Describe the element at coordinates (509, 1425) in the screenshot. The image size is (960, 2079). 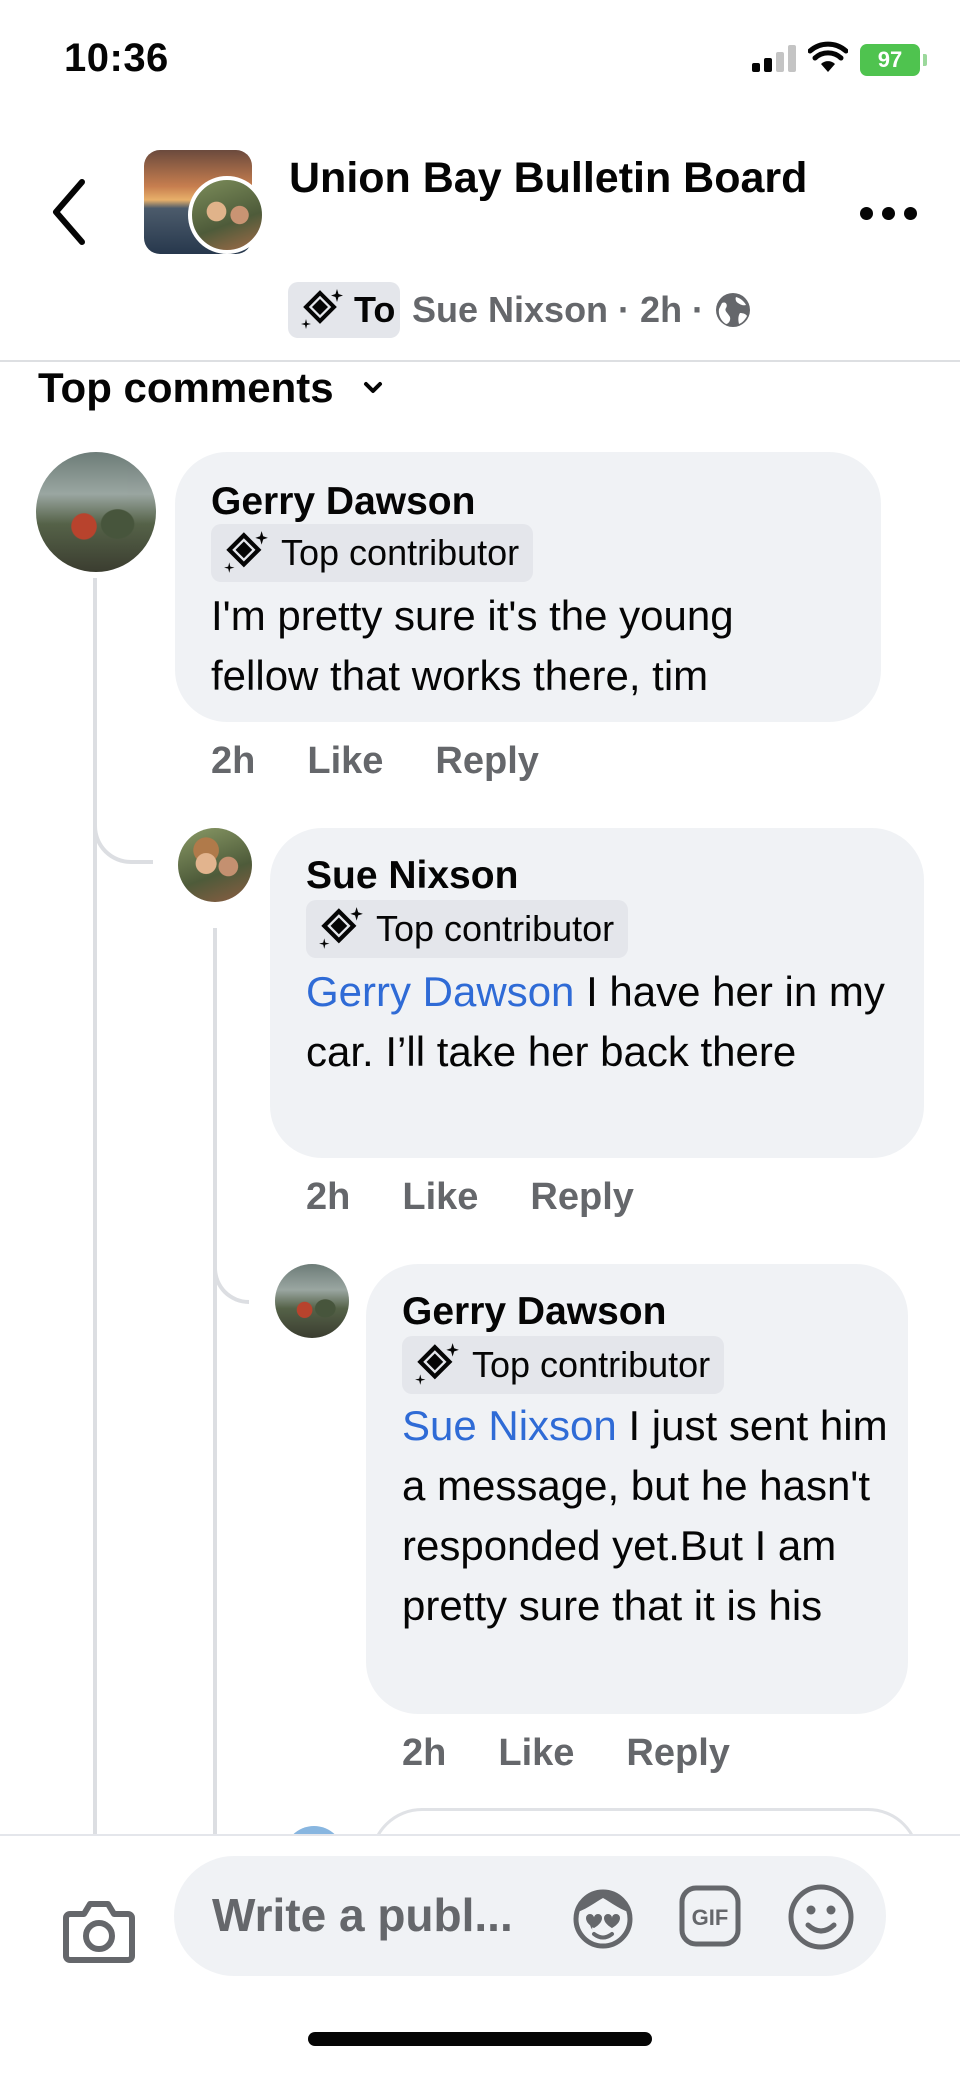
I see `mention-link: Sue Nixson` at that location.